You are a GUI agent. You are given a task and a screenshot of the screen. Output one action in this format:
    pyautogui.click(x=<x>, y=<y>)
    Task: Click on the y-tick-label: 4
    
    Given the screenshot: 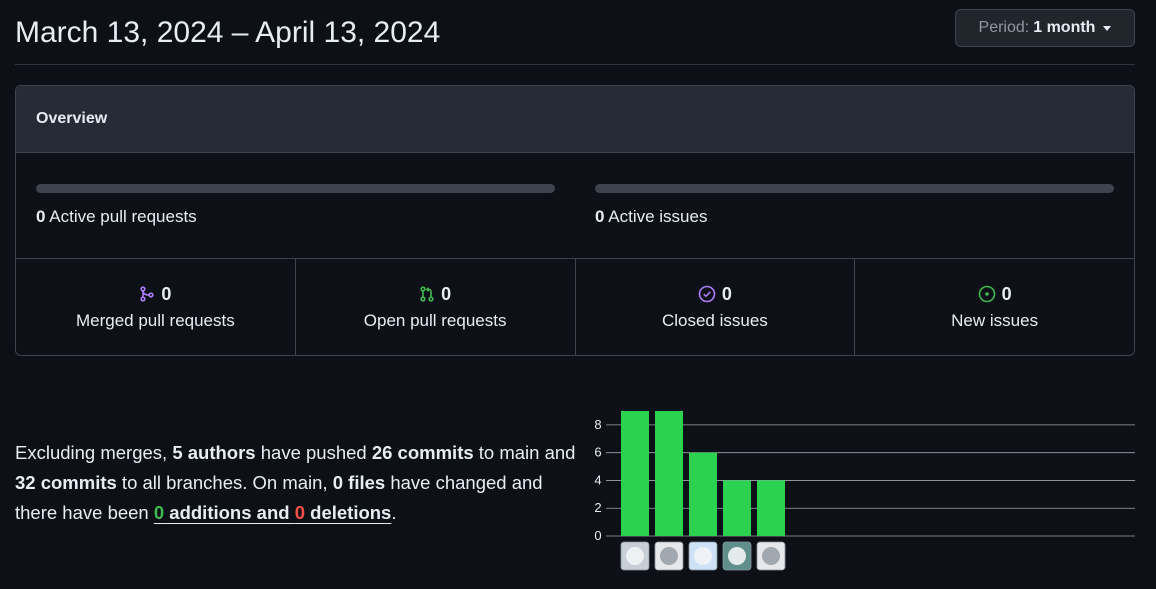 What is the action you would take?
    pyautogui.click(x=597, y=479)
    